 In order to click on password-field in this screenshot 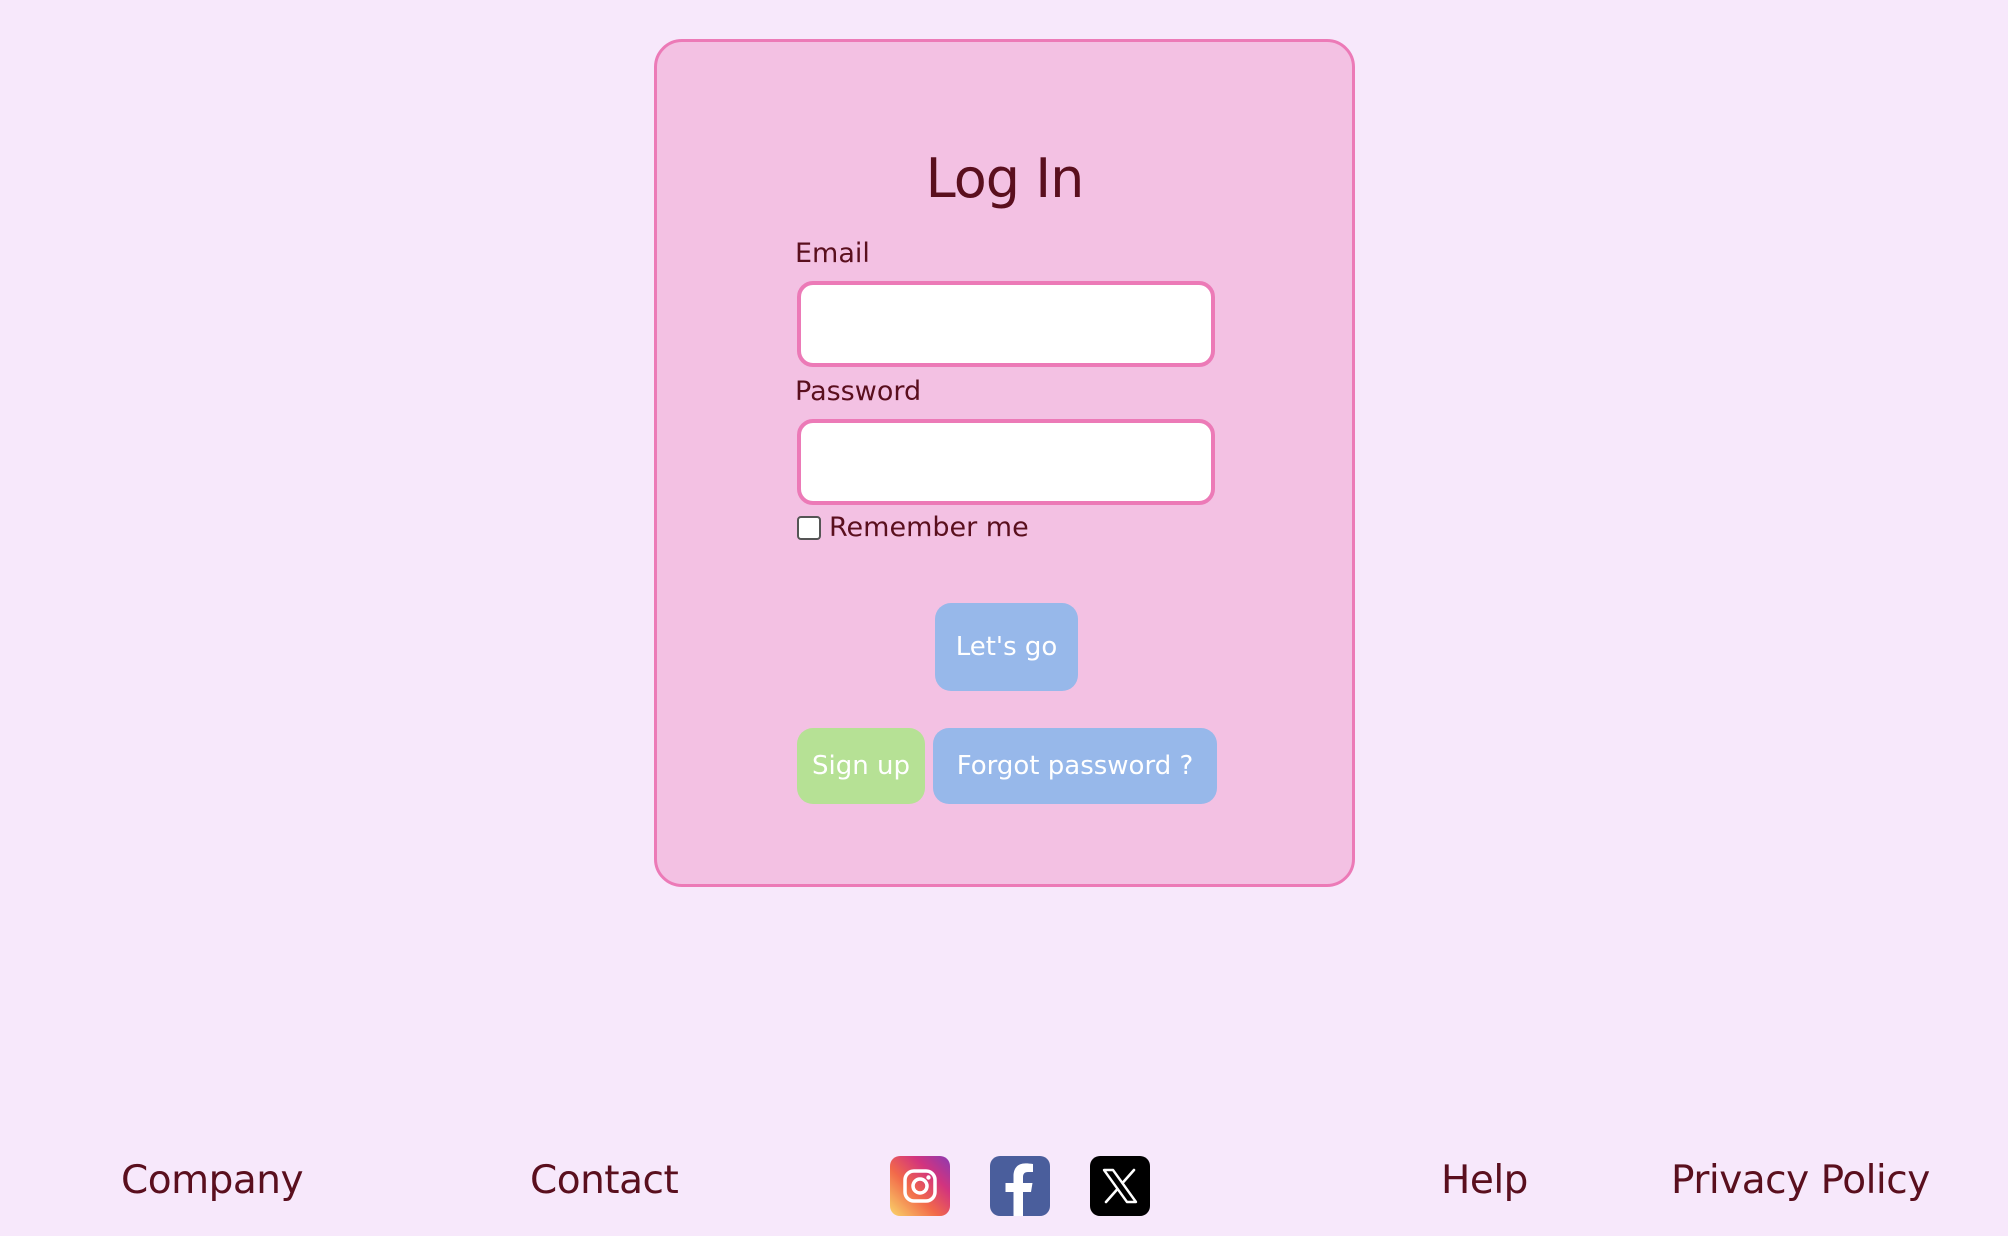, I will do `click(1006, 462)`.